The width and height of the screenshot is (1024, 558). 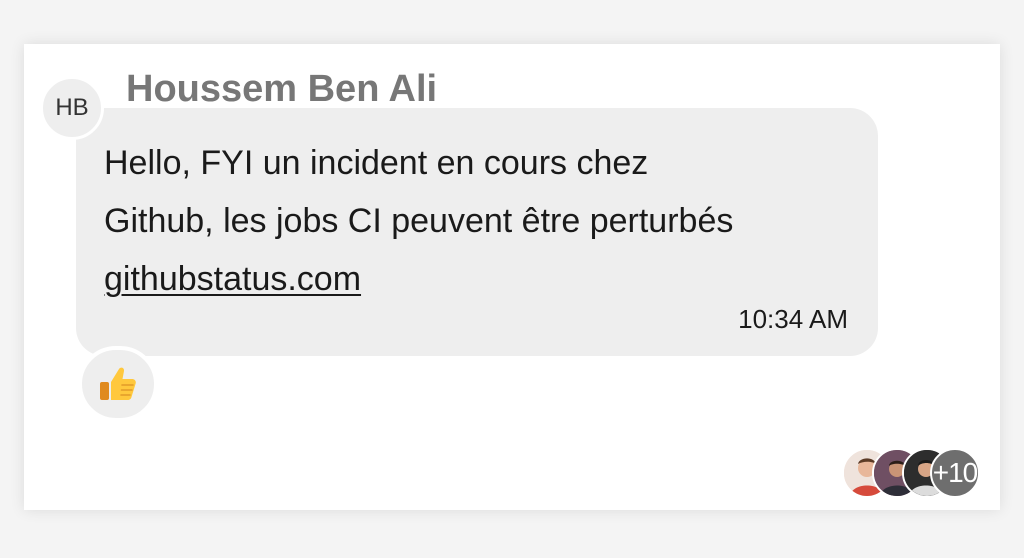 I want to click on message-line: Hello, FYI un incident en cours chez, so click(x=376, y=163).